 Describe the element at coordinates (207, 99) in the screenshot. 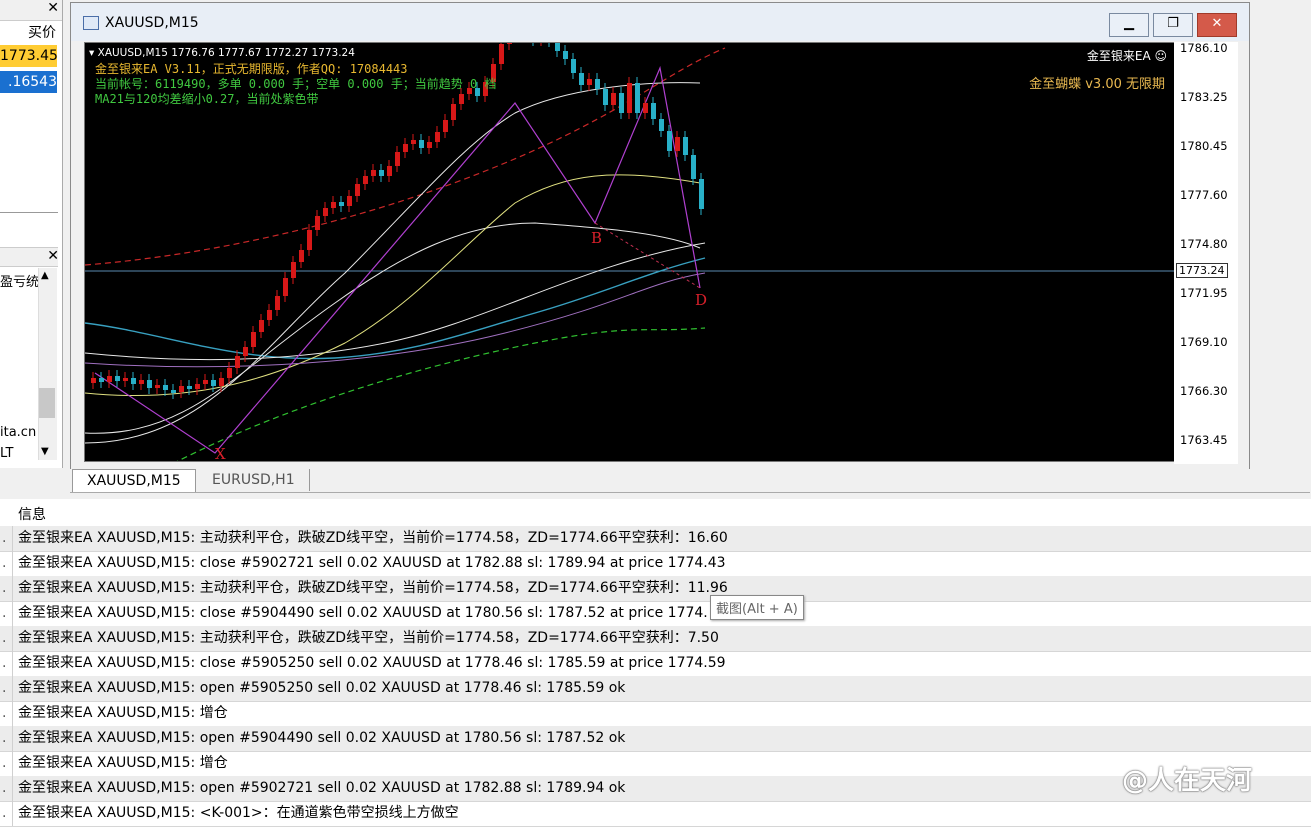

I see `ea-ma-line: MA21与120均差缩小0.27，当前处紫色带` at that location.